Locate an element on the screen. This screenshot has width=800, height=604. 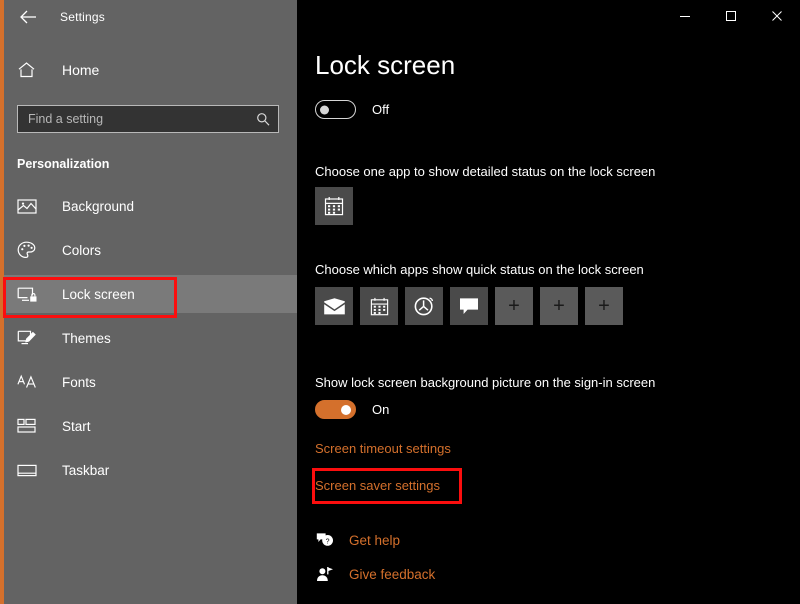
lock-screen-toggle-row: Off is located at coordinates (352, 109).